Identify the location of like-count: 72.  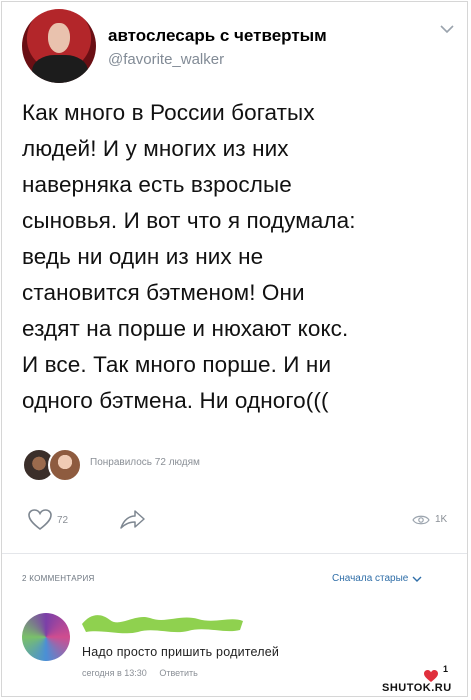
(63, 520).